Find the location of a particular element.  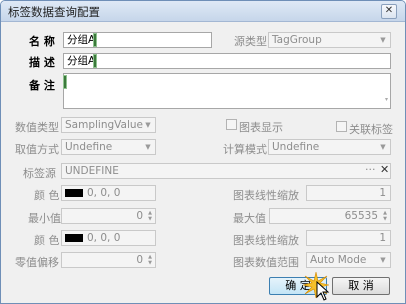

related-tag-label: 关联标签 is located at coordinates (371, 129).